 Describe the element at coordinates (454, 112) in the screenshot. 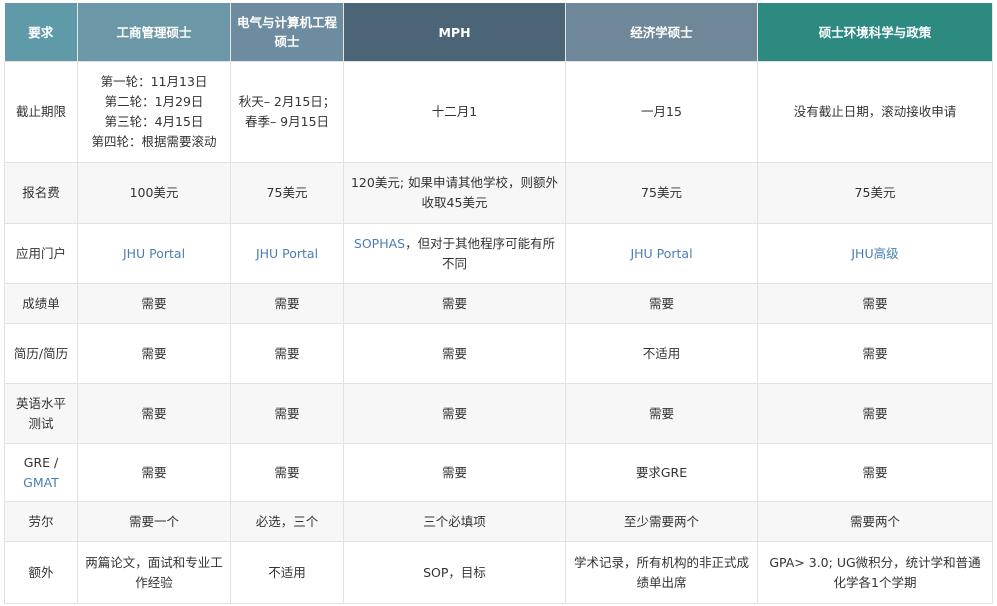

I see `deadline-mph: 十二月1` at that location.